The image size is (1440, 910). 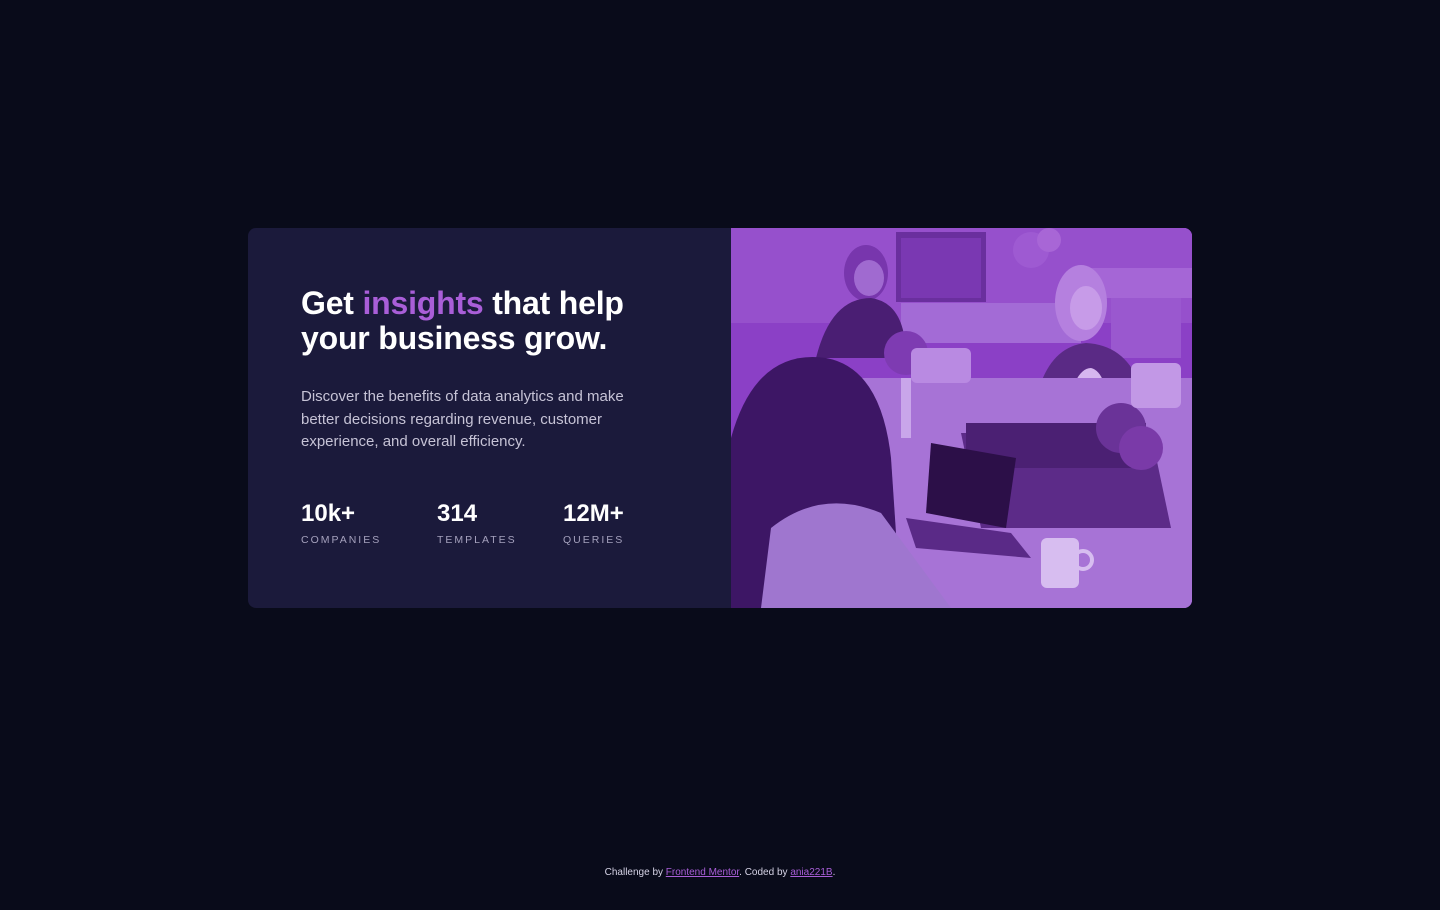 What do you see at coordinates (811, 872) in the screenshot?
I see `author-link: ania221B` at bounding box center [811, 872].